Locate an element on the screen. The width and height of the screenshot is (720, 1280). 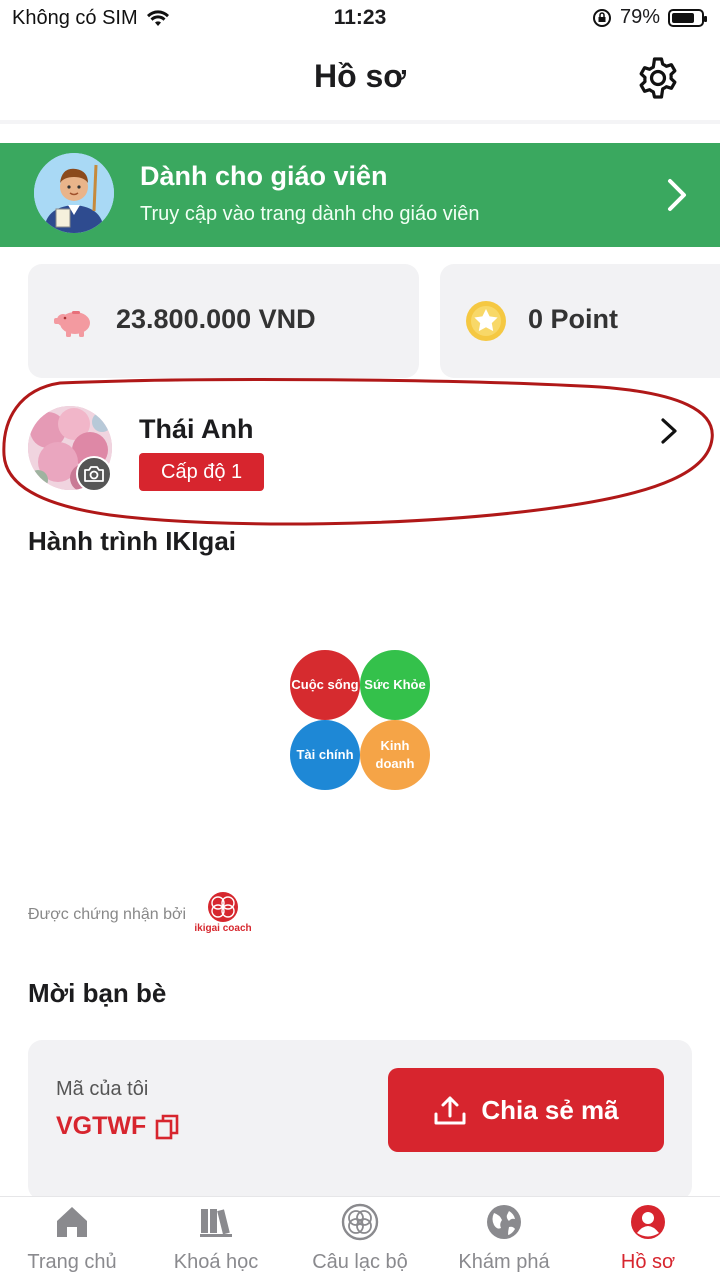
battery-percent: 79% is located at coordinates (639, 17).